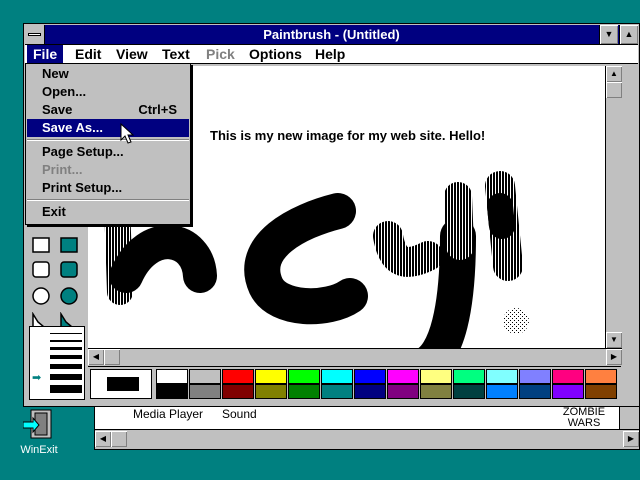 This screenshot has height=480, width=640. Describe the element at coordinates (88, 54) in the screenshot. I see `menu-edit: Edit` at that location.